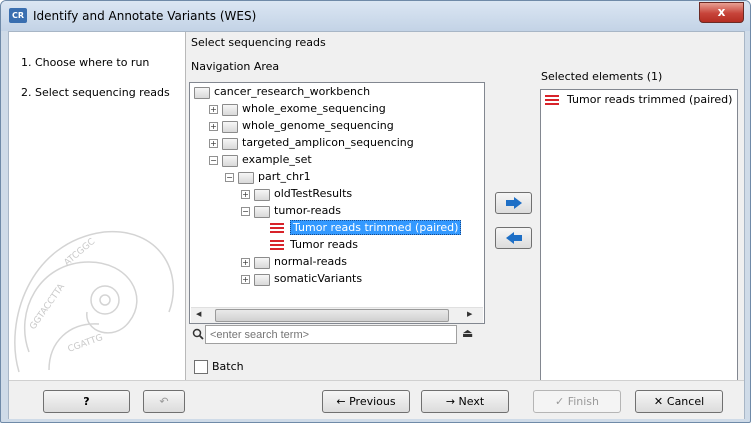  I want to click on search-icon, so click(199, 335).